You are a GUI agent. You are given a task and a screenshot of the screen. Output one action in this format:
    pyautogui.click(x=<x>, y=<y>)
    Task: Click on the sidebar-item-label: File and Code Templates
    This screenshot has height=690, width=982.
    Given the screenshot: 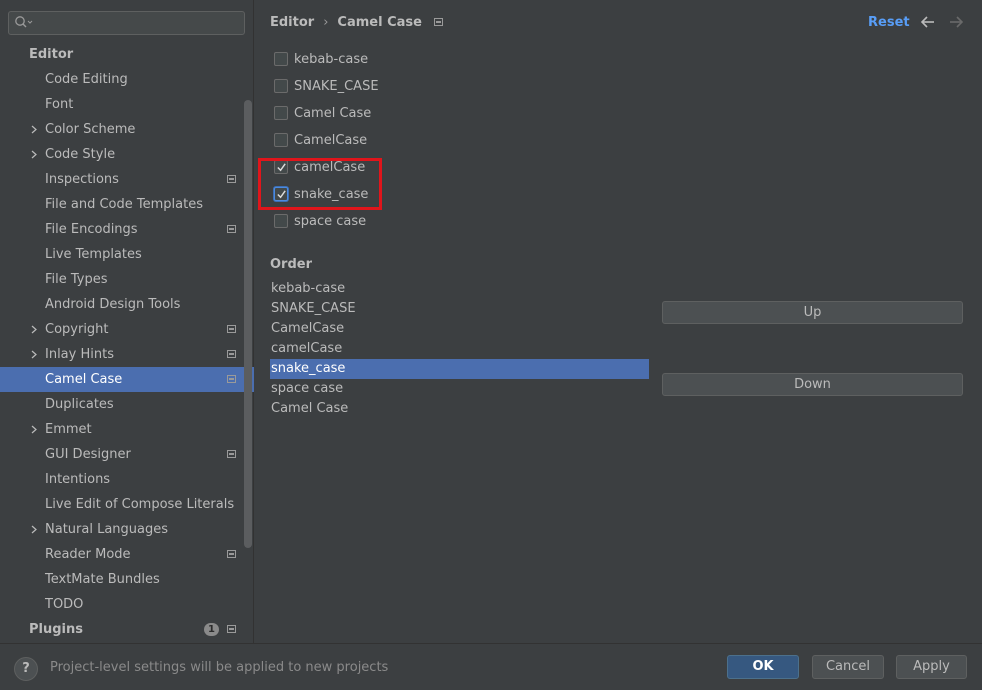 What is the action you would take?
    pyautogui.click(x=124, y=204)
    